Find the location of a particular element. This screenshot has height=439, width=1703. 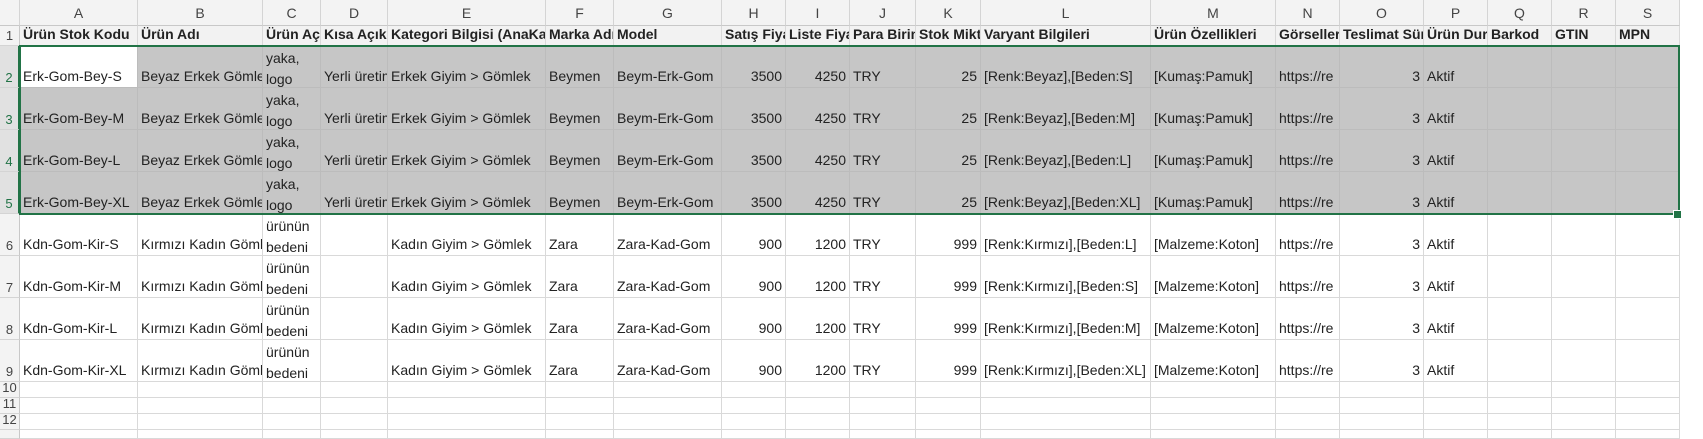

cell-o12 is located at coordinates (1382, 422).